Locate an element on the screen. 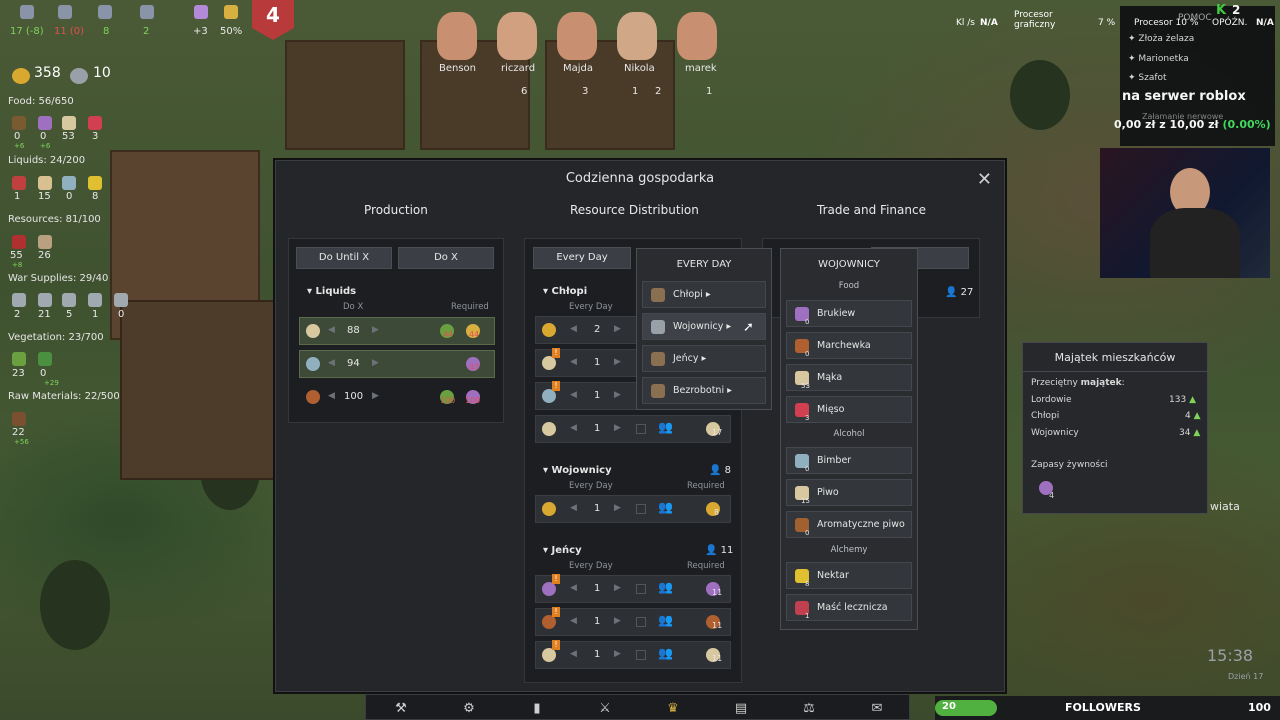  game-day: Dzień 17 is located at coordinates (1246, 676).